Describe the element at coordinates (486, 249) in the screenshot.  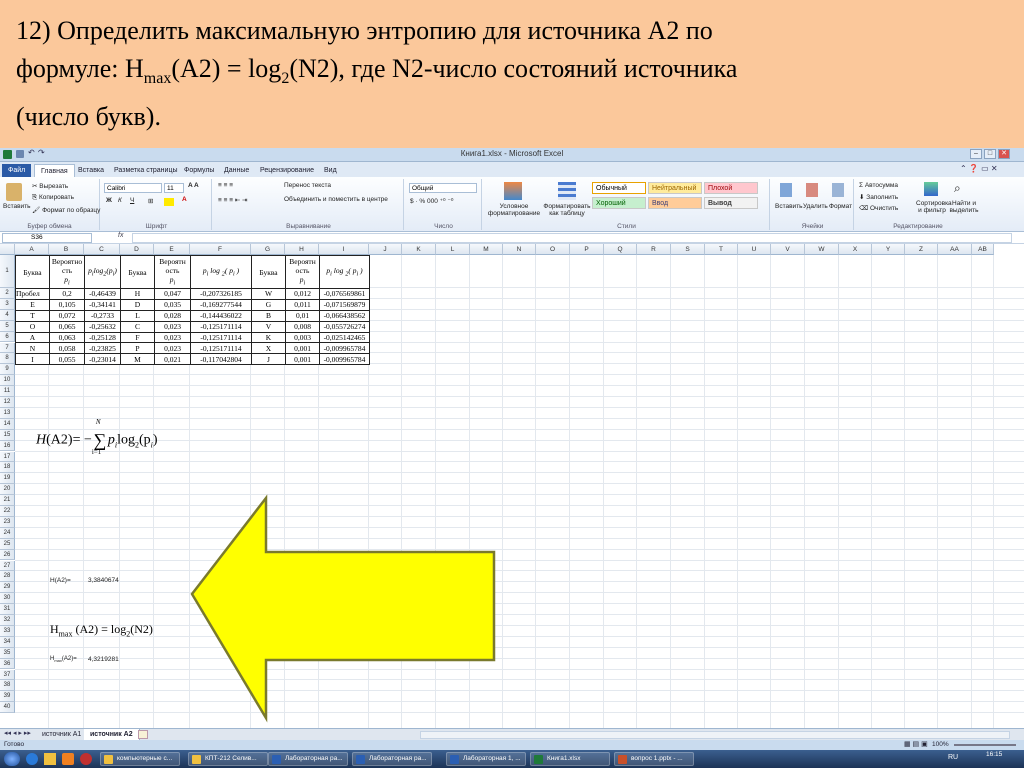
I see `column-header: M` at that location.